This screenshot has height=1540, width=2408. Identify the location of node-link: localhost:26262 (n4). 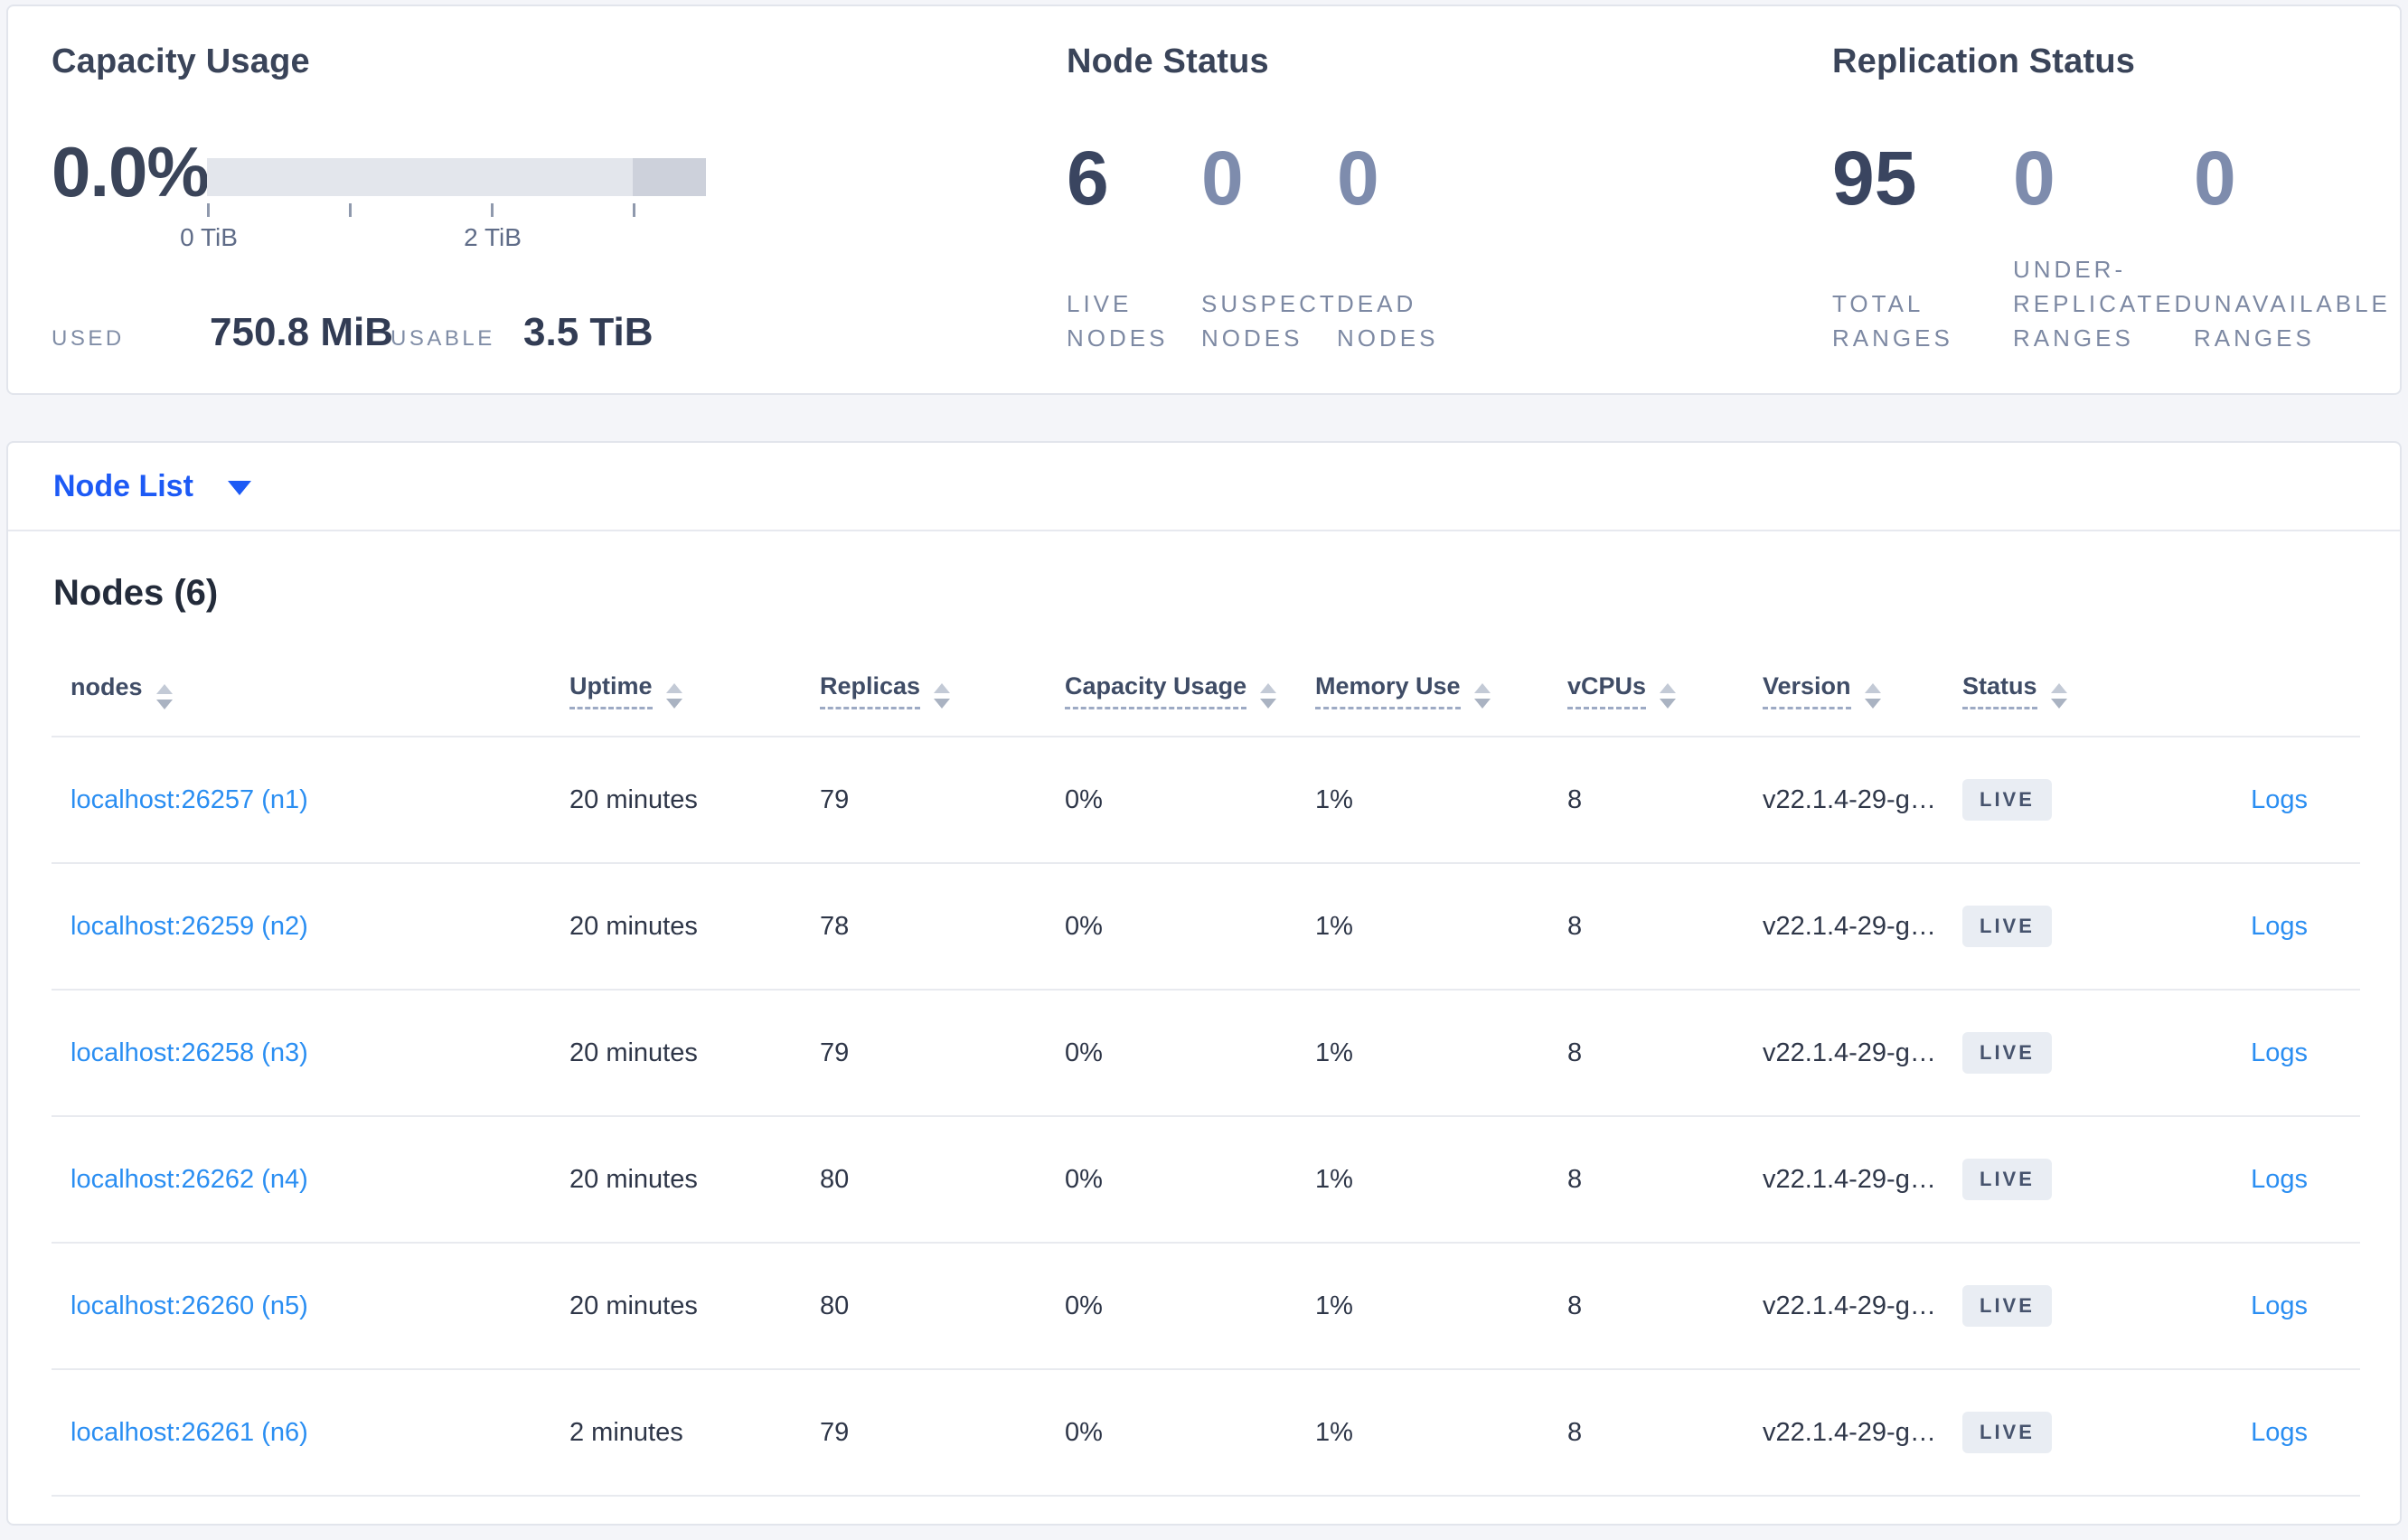
(189, 1179).